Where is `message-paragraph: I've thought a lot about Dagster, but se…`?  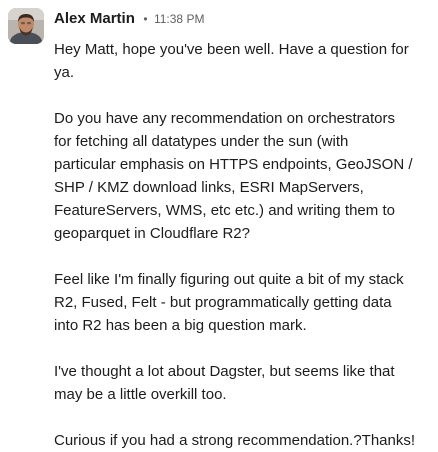 message-paragraph: I've thought a lot about Dagster, but se… is located at coordinates (224, 383).